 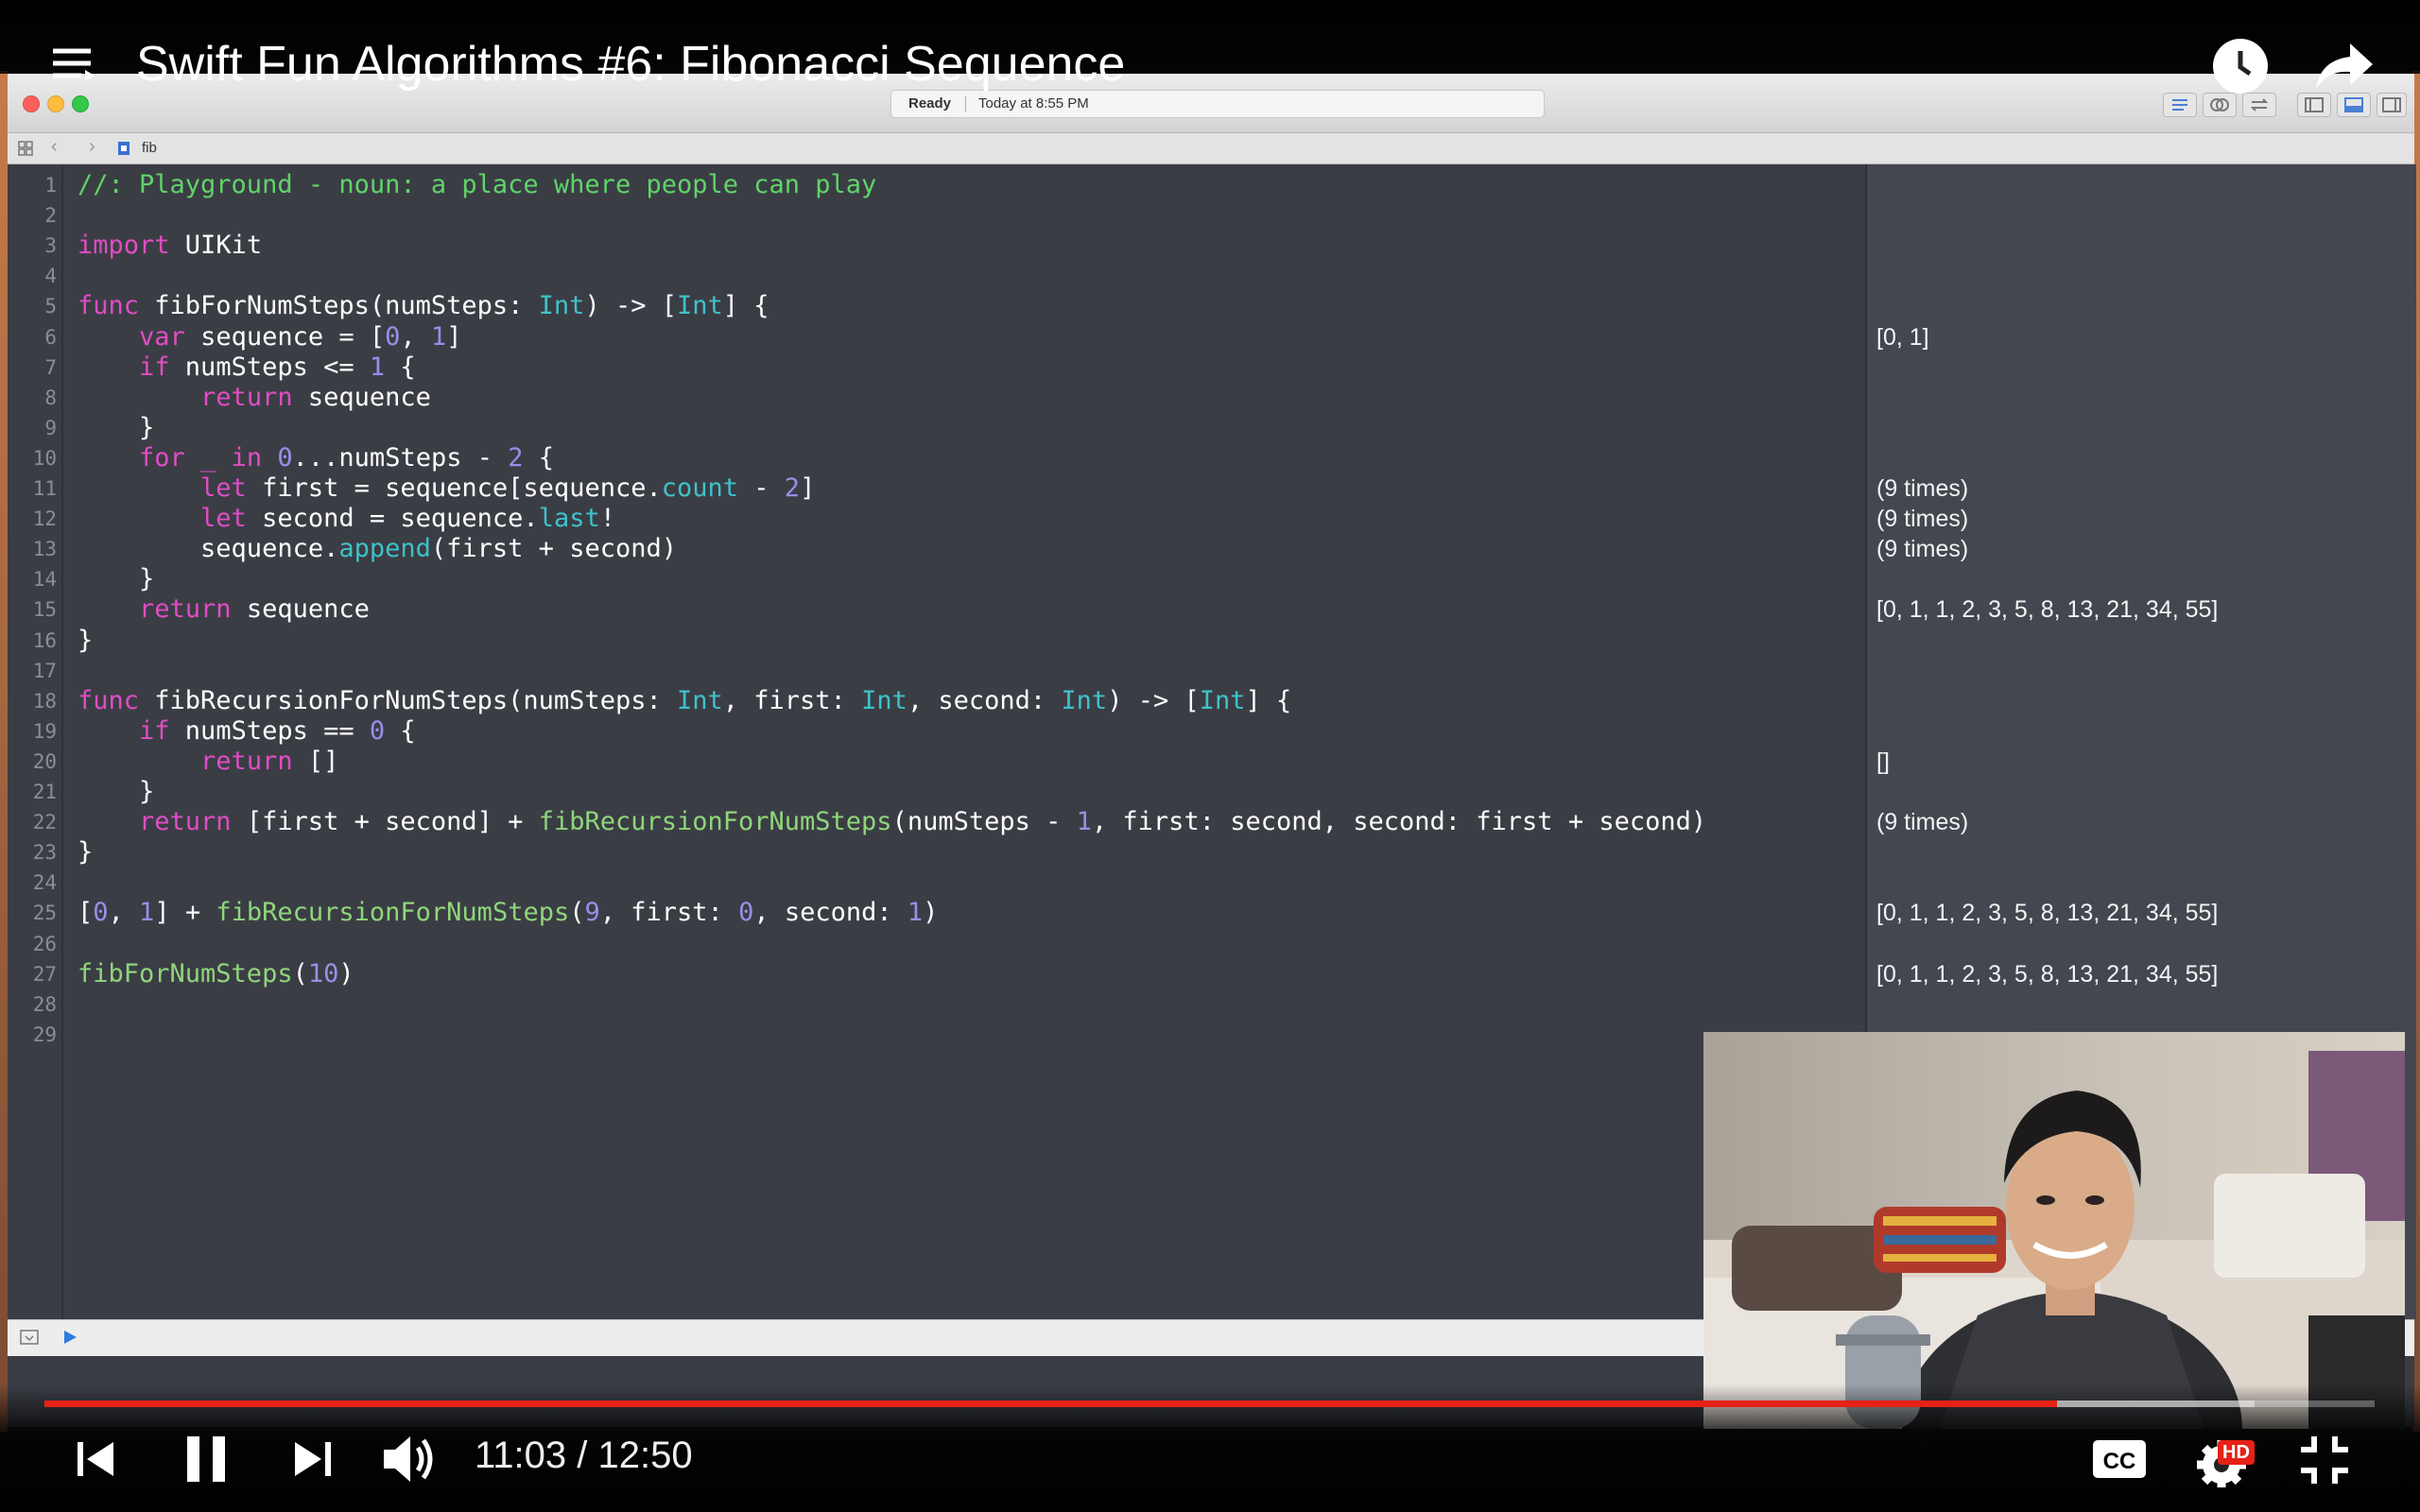 What do you see at coordinates (315, 761) in the screenshot?
I see `code-token: []` at bounding box center [315, 761].